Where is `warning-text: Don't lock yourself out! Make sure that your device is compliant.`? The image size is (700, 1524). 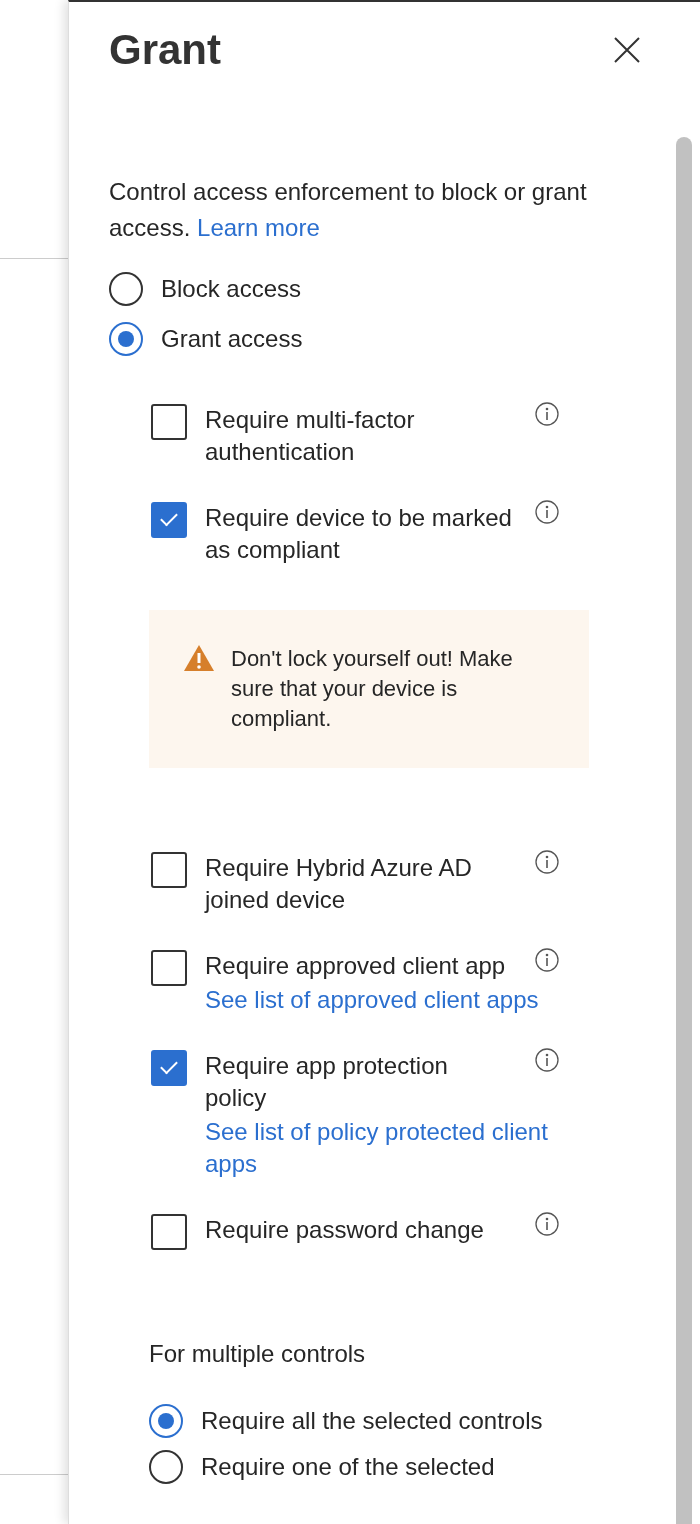
warning-text: Don't lock yourself out! Make sure that your device is compliant. is located at coordinates (372, 689).